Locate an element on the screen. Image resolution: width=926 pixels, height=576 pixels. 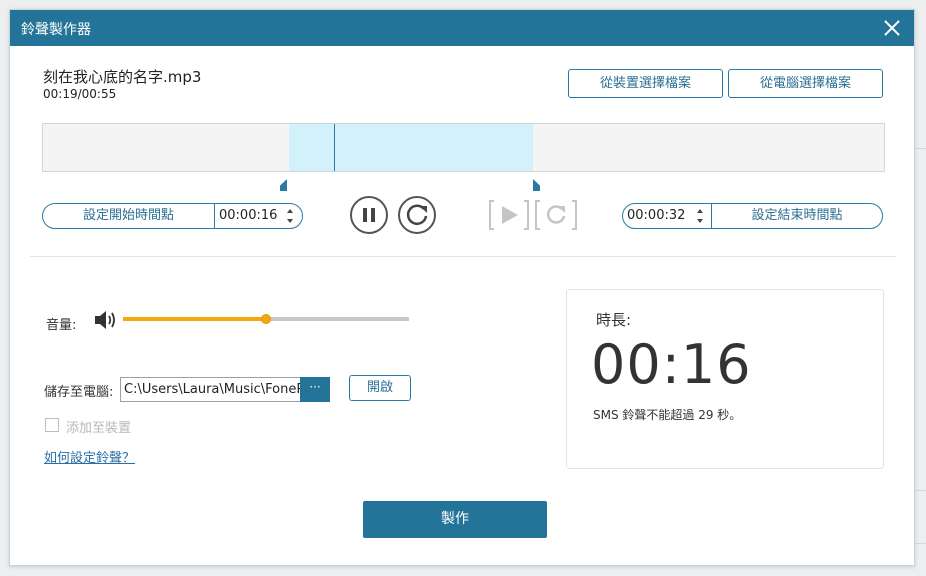
playback-position: 00:19/00:55 is located at coordinates (80, 94).